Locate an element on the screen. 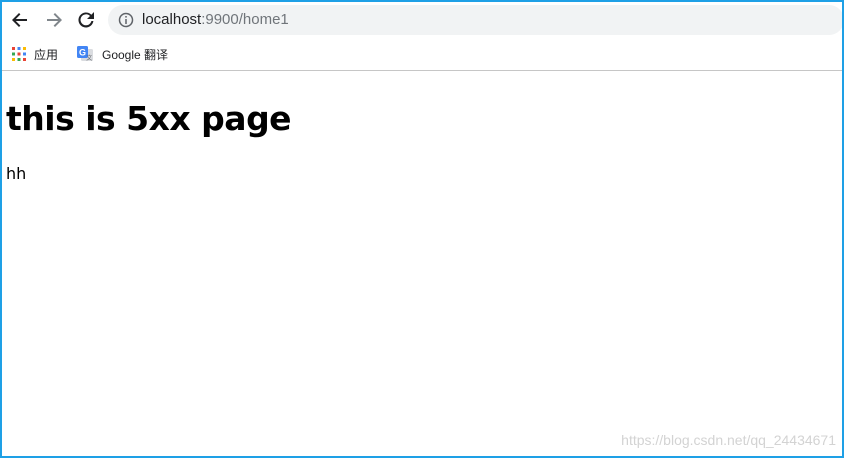 The image size is (844, 458). reload-button is located at coordinates (86, 20).